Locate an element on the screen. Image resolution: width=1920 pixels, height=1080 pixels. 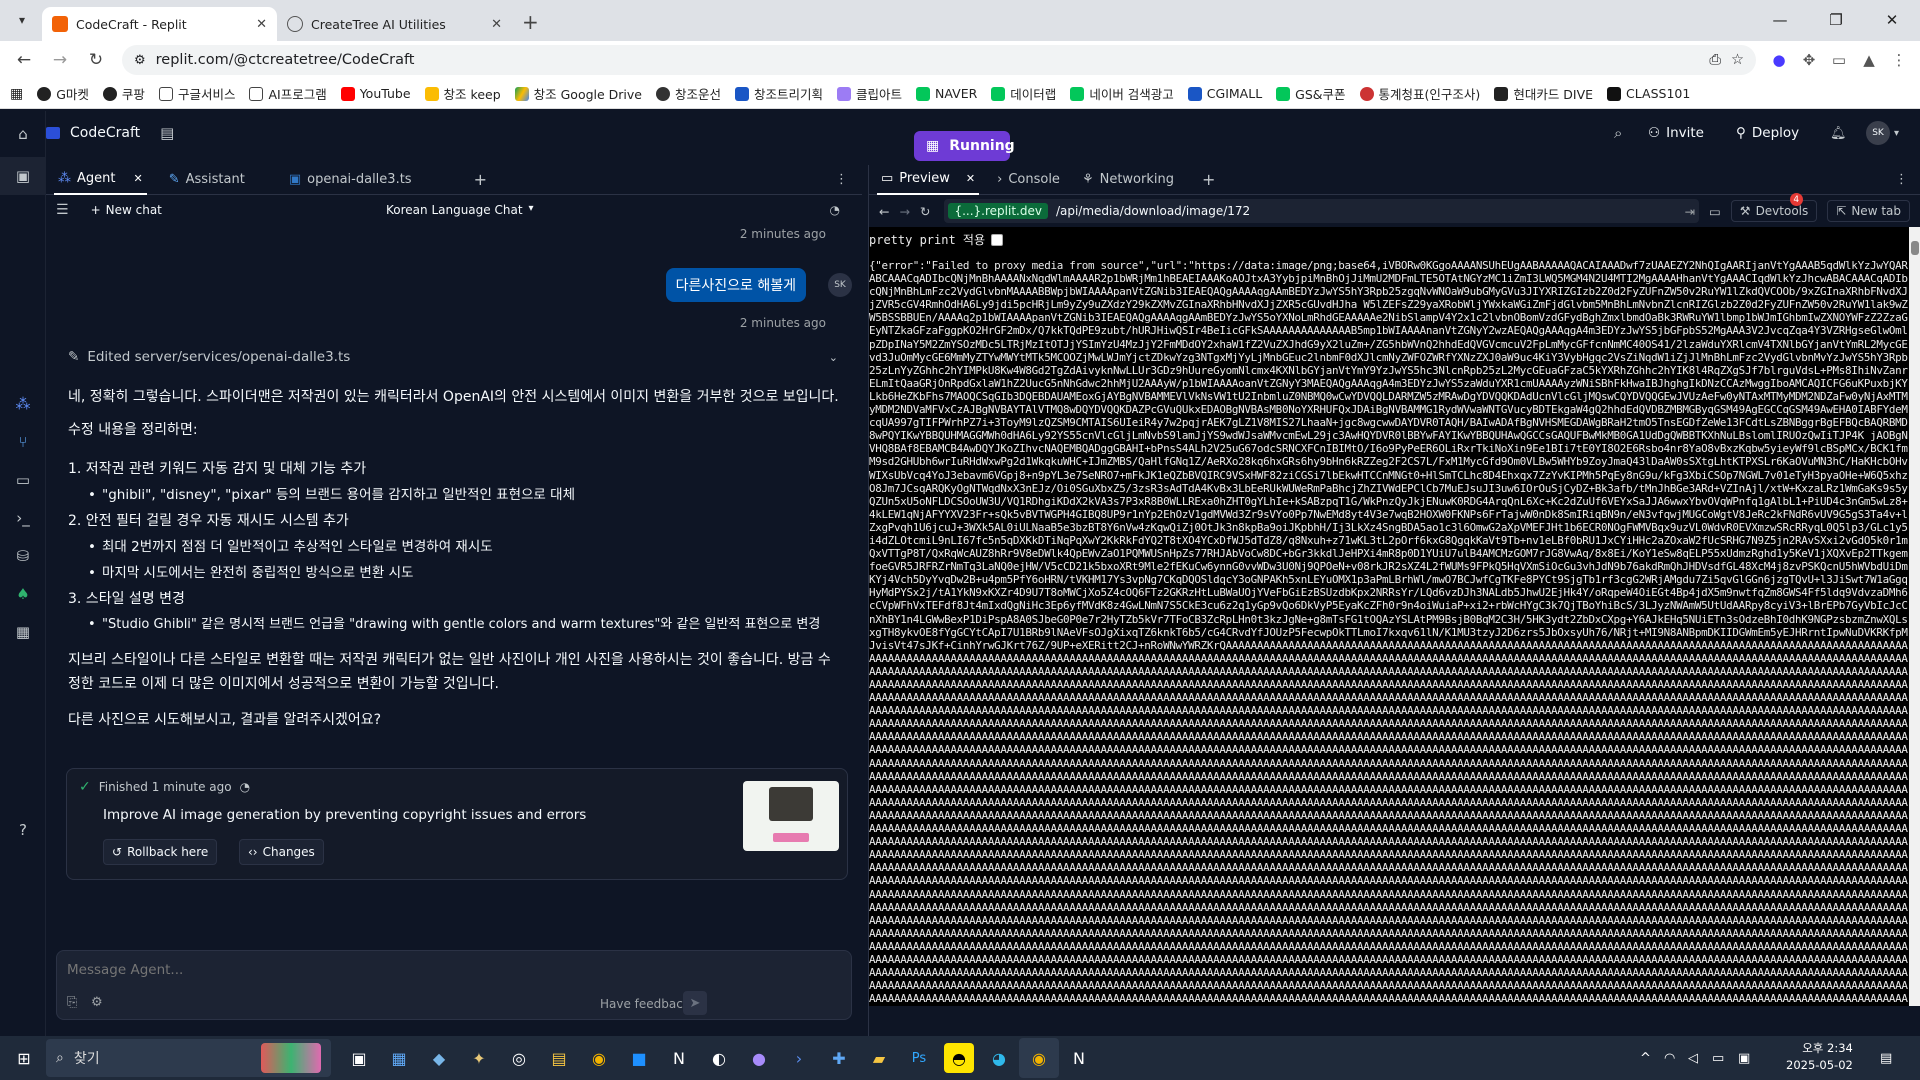
bookmark-item: 데이터랩 is located at coordinates (1023, 93).